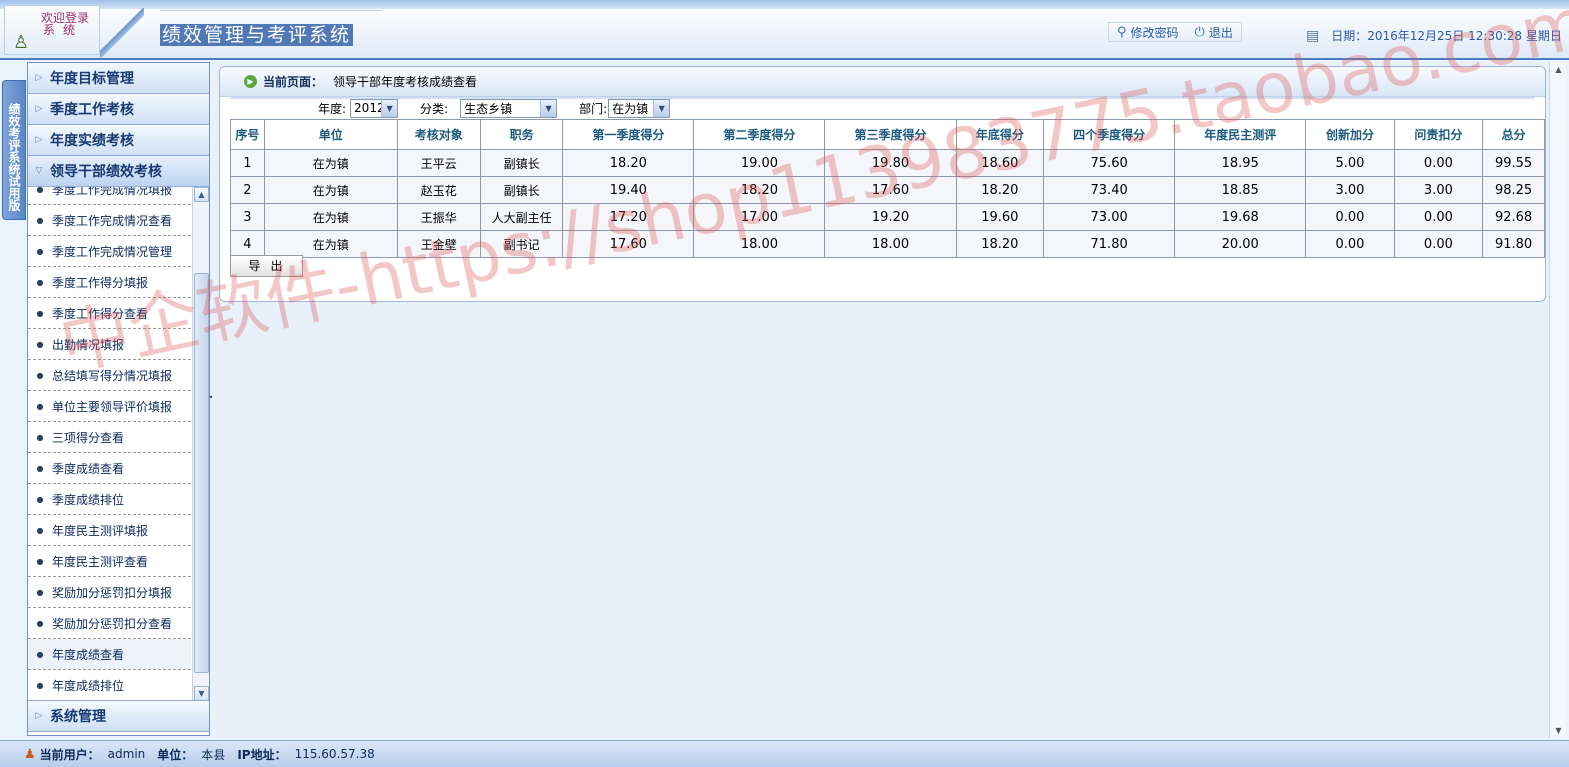  What do you see at coordinates (126, 754) in the screenshot?
I see `current-user-value: admin` at bounding box center [126, 754].